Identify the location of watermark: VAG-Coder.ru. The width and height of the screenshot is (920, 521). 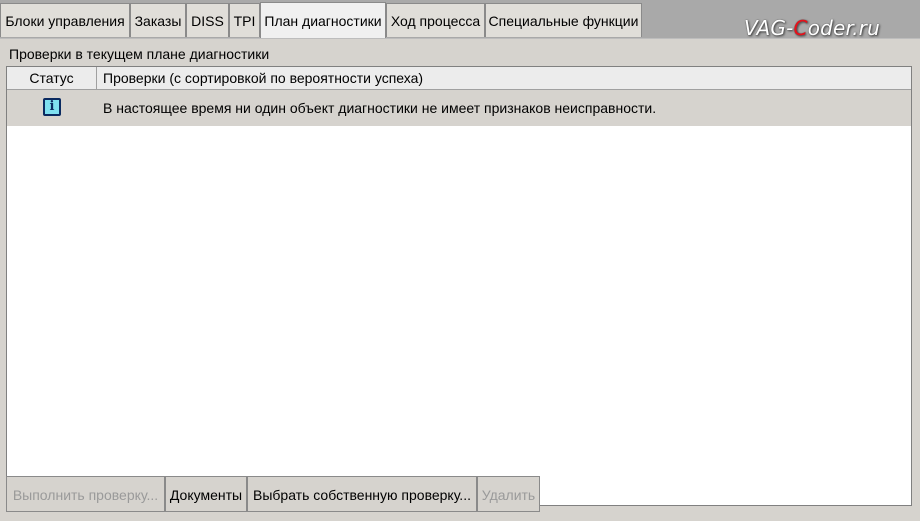
(812, 28).